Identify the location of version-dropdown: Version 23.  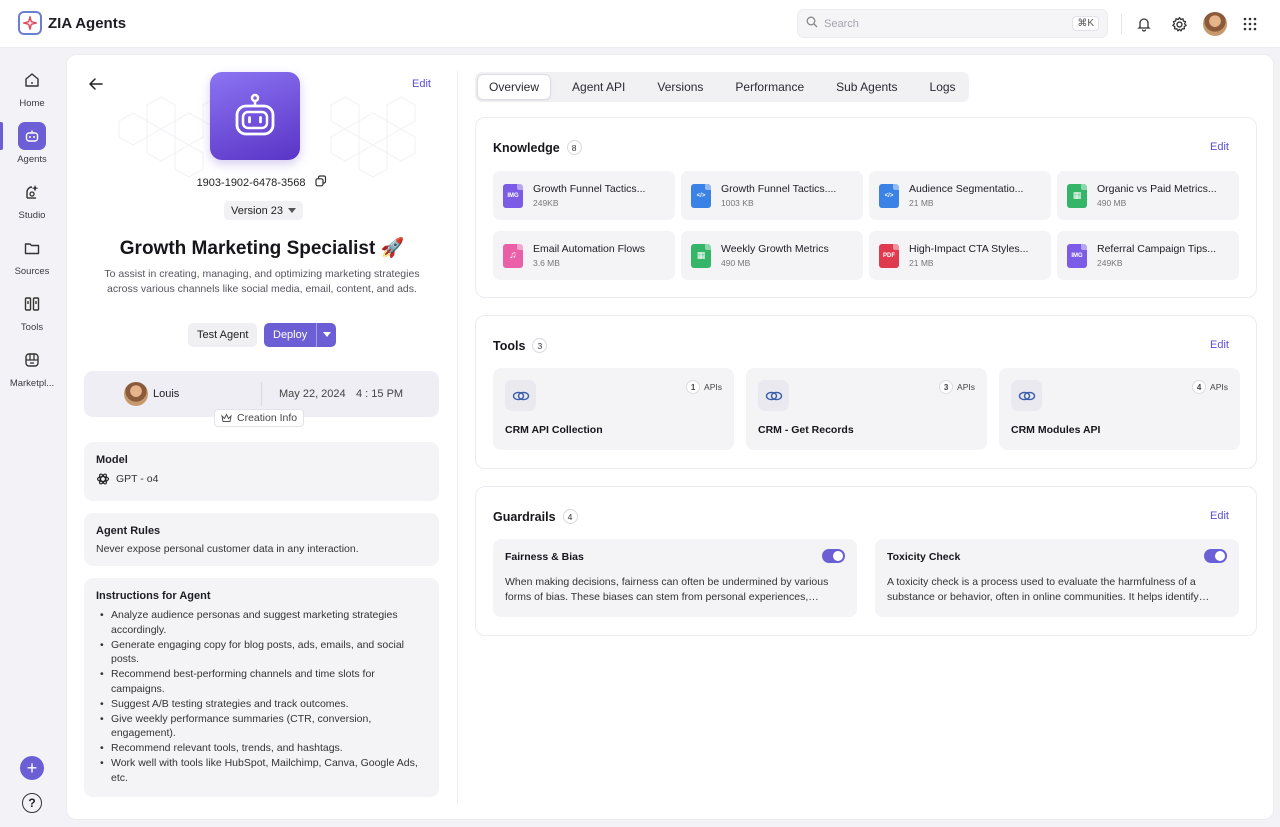
(263, 210).